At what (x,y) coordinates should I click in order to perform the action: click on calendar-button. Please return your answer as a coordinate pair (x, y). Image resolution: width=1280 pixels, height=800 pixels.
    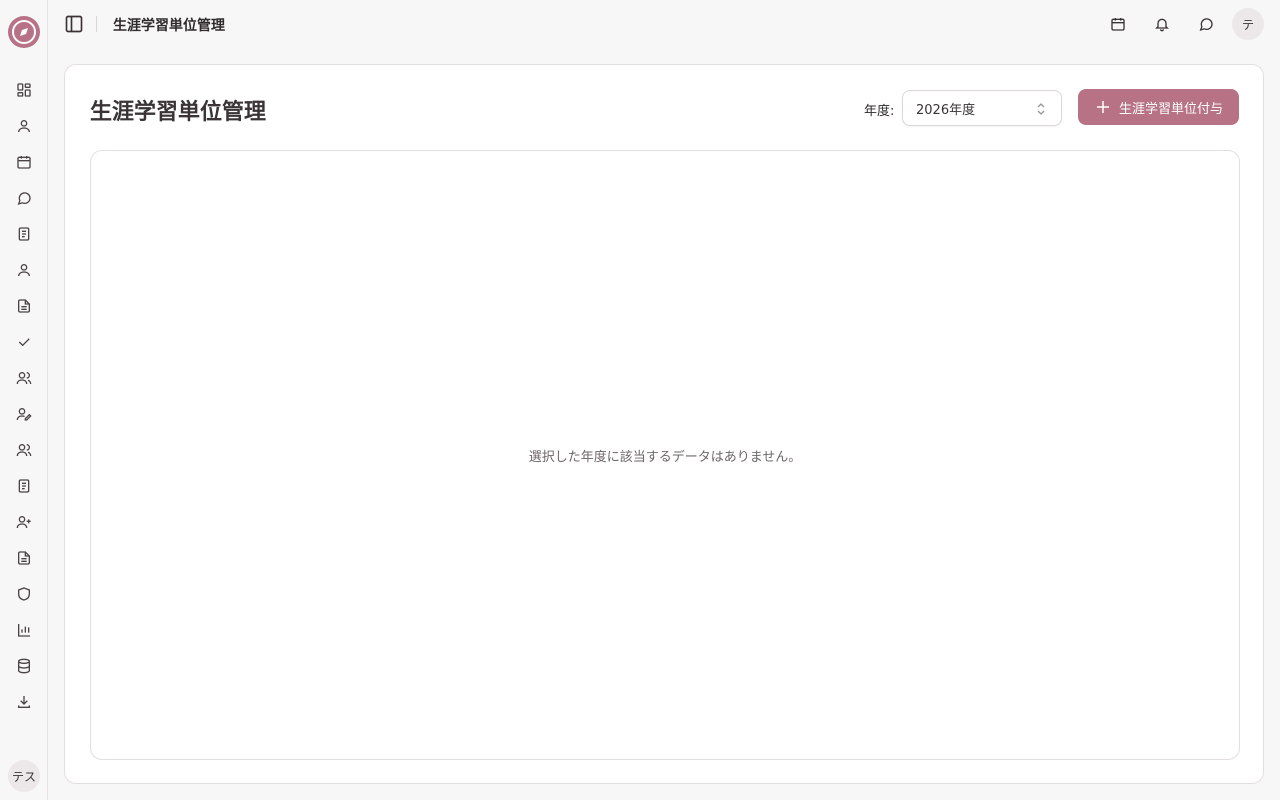
    Looking at the image, I should click on (1118, 24).